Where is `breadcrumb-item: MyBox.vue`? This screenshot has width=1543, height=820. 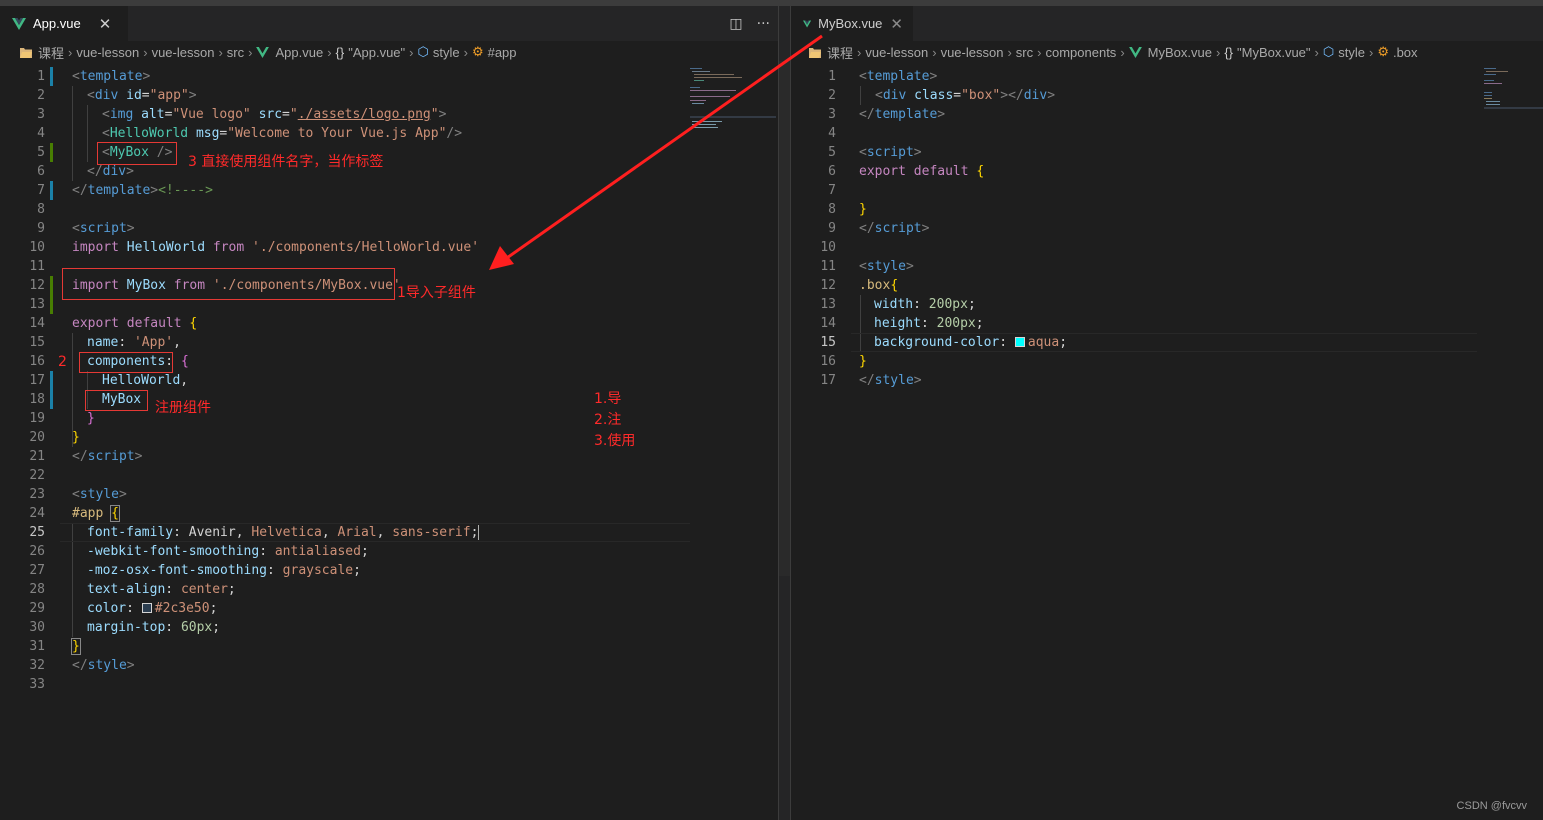 breadcrumb-item: MyBox.vue is located at coordinates (1170, 52).